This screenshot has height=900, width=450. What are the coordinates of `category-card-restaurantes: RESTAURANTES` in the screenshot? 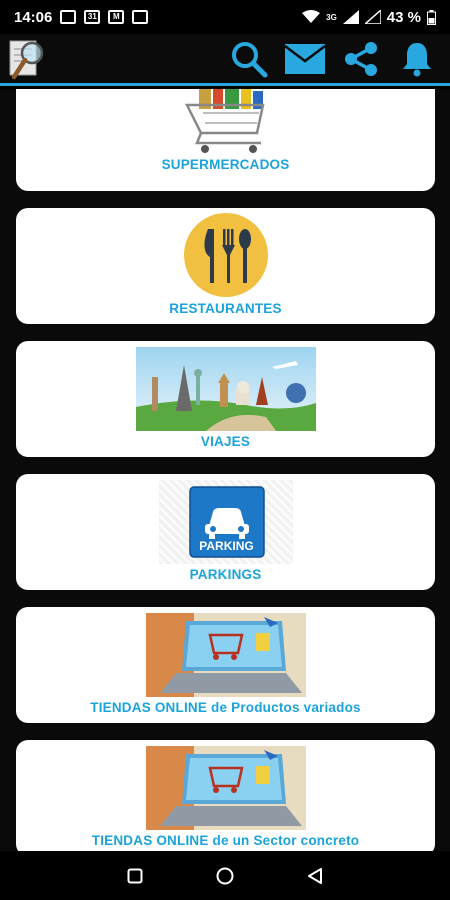 It's located at (225, 266).